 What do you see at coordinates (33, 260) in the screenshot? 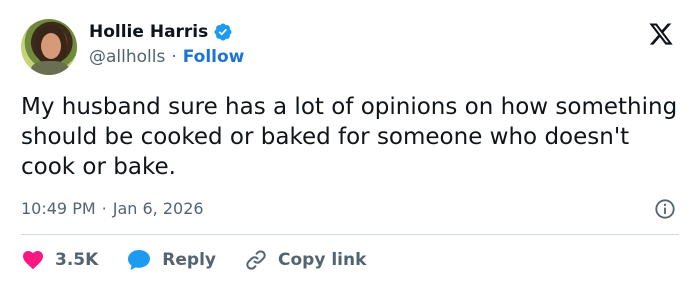
I see `heart-icon` at bounding box center [33, 260].